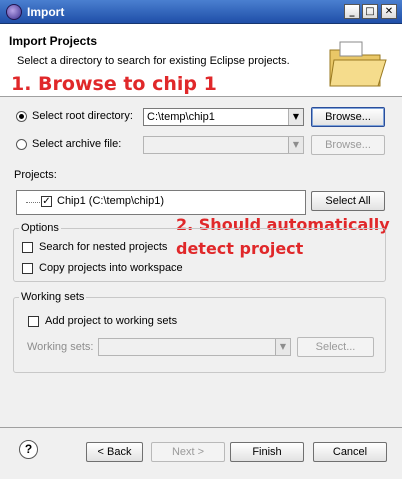  I want to click on back-button: < Back, so click(114, 452).